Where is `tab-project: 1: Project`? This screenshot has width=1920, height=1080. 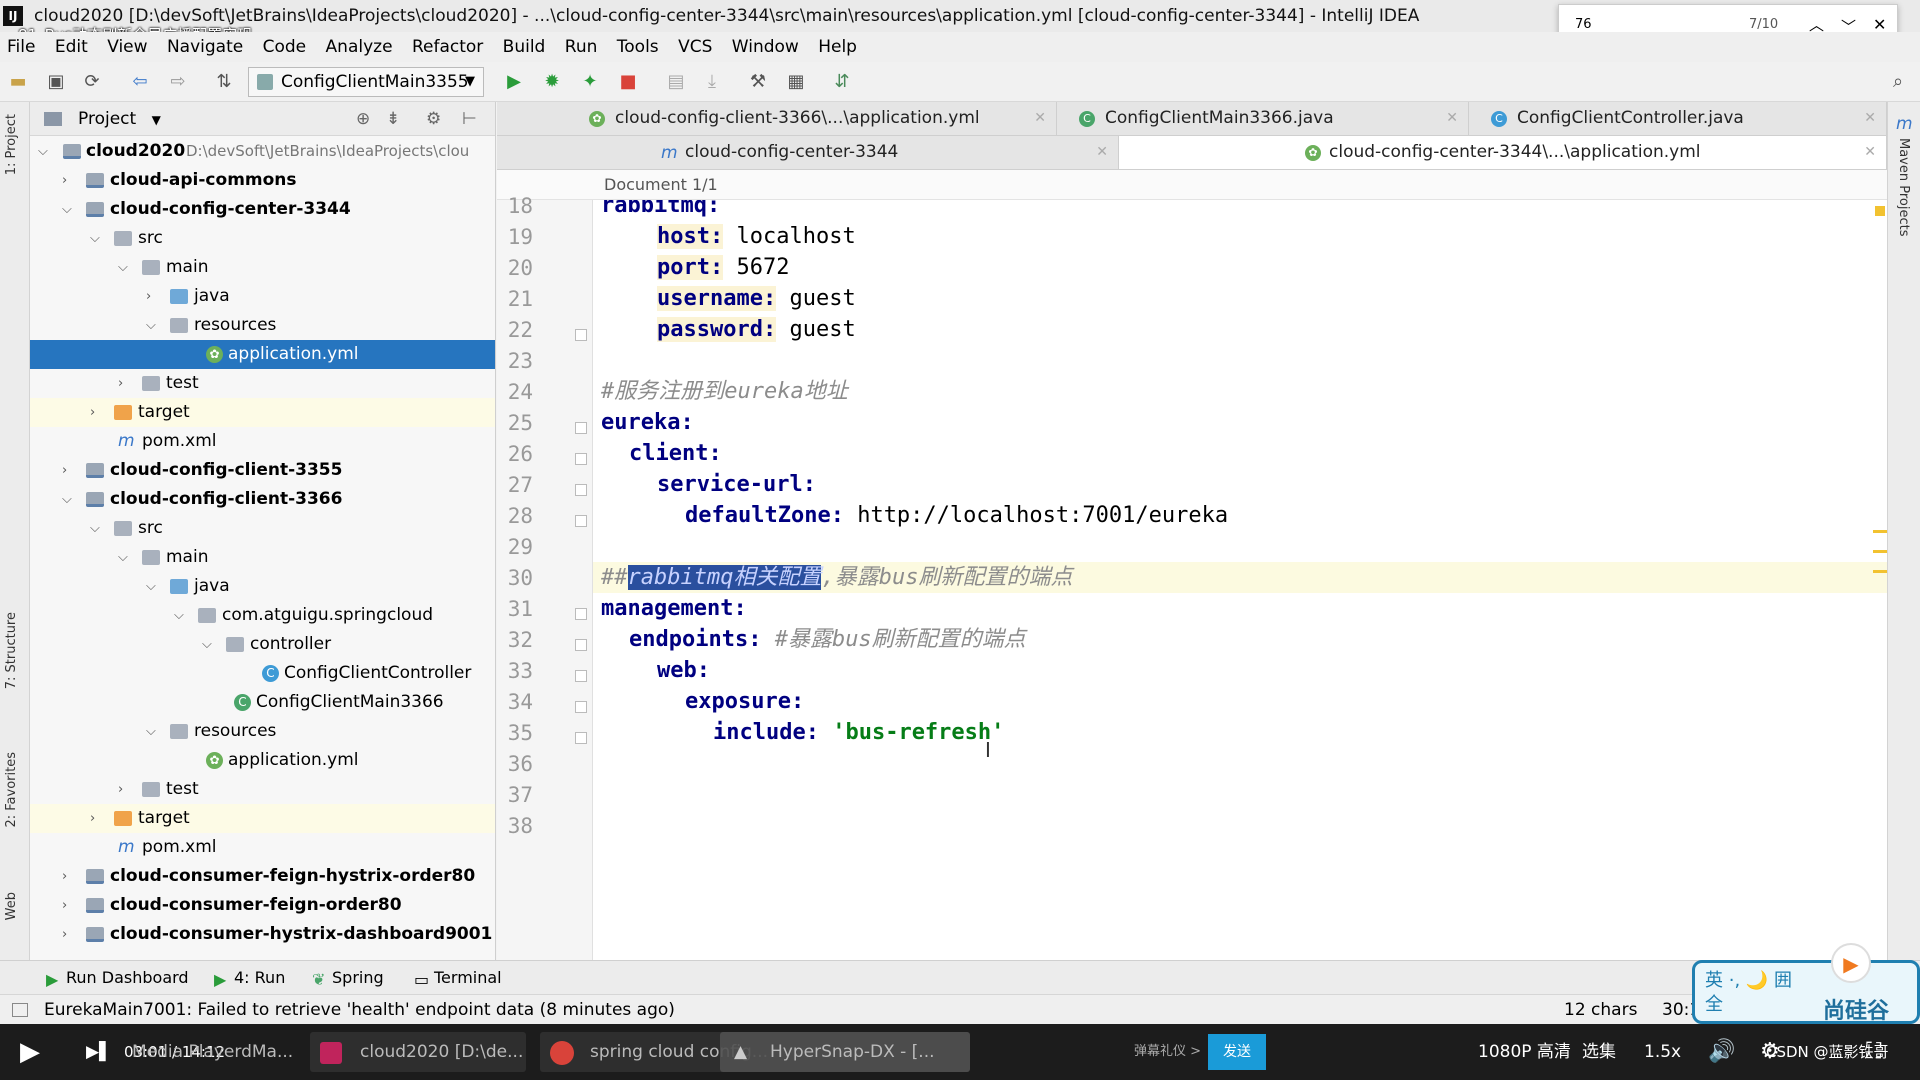
tab-project: 1: Project is located at coordinates (11, 144).